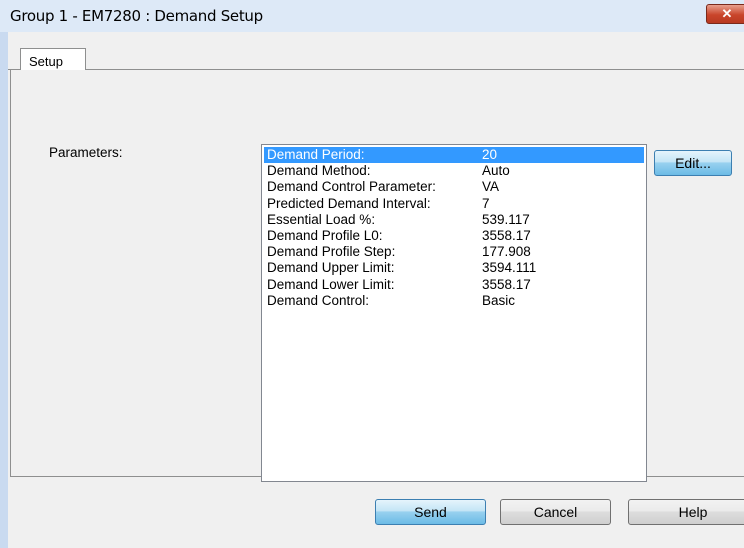 The image size is (744, 548). I want to click on param-name: Demand Control:, so click(318, 300).